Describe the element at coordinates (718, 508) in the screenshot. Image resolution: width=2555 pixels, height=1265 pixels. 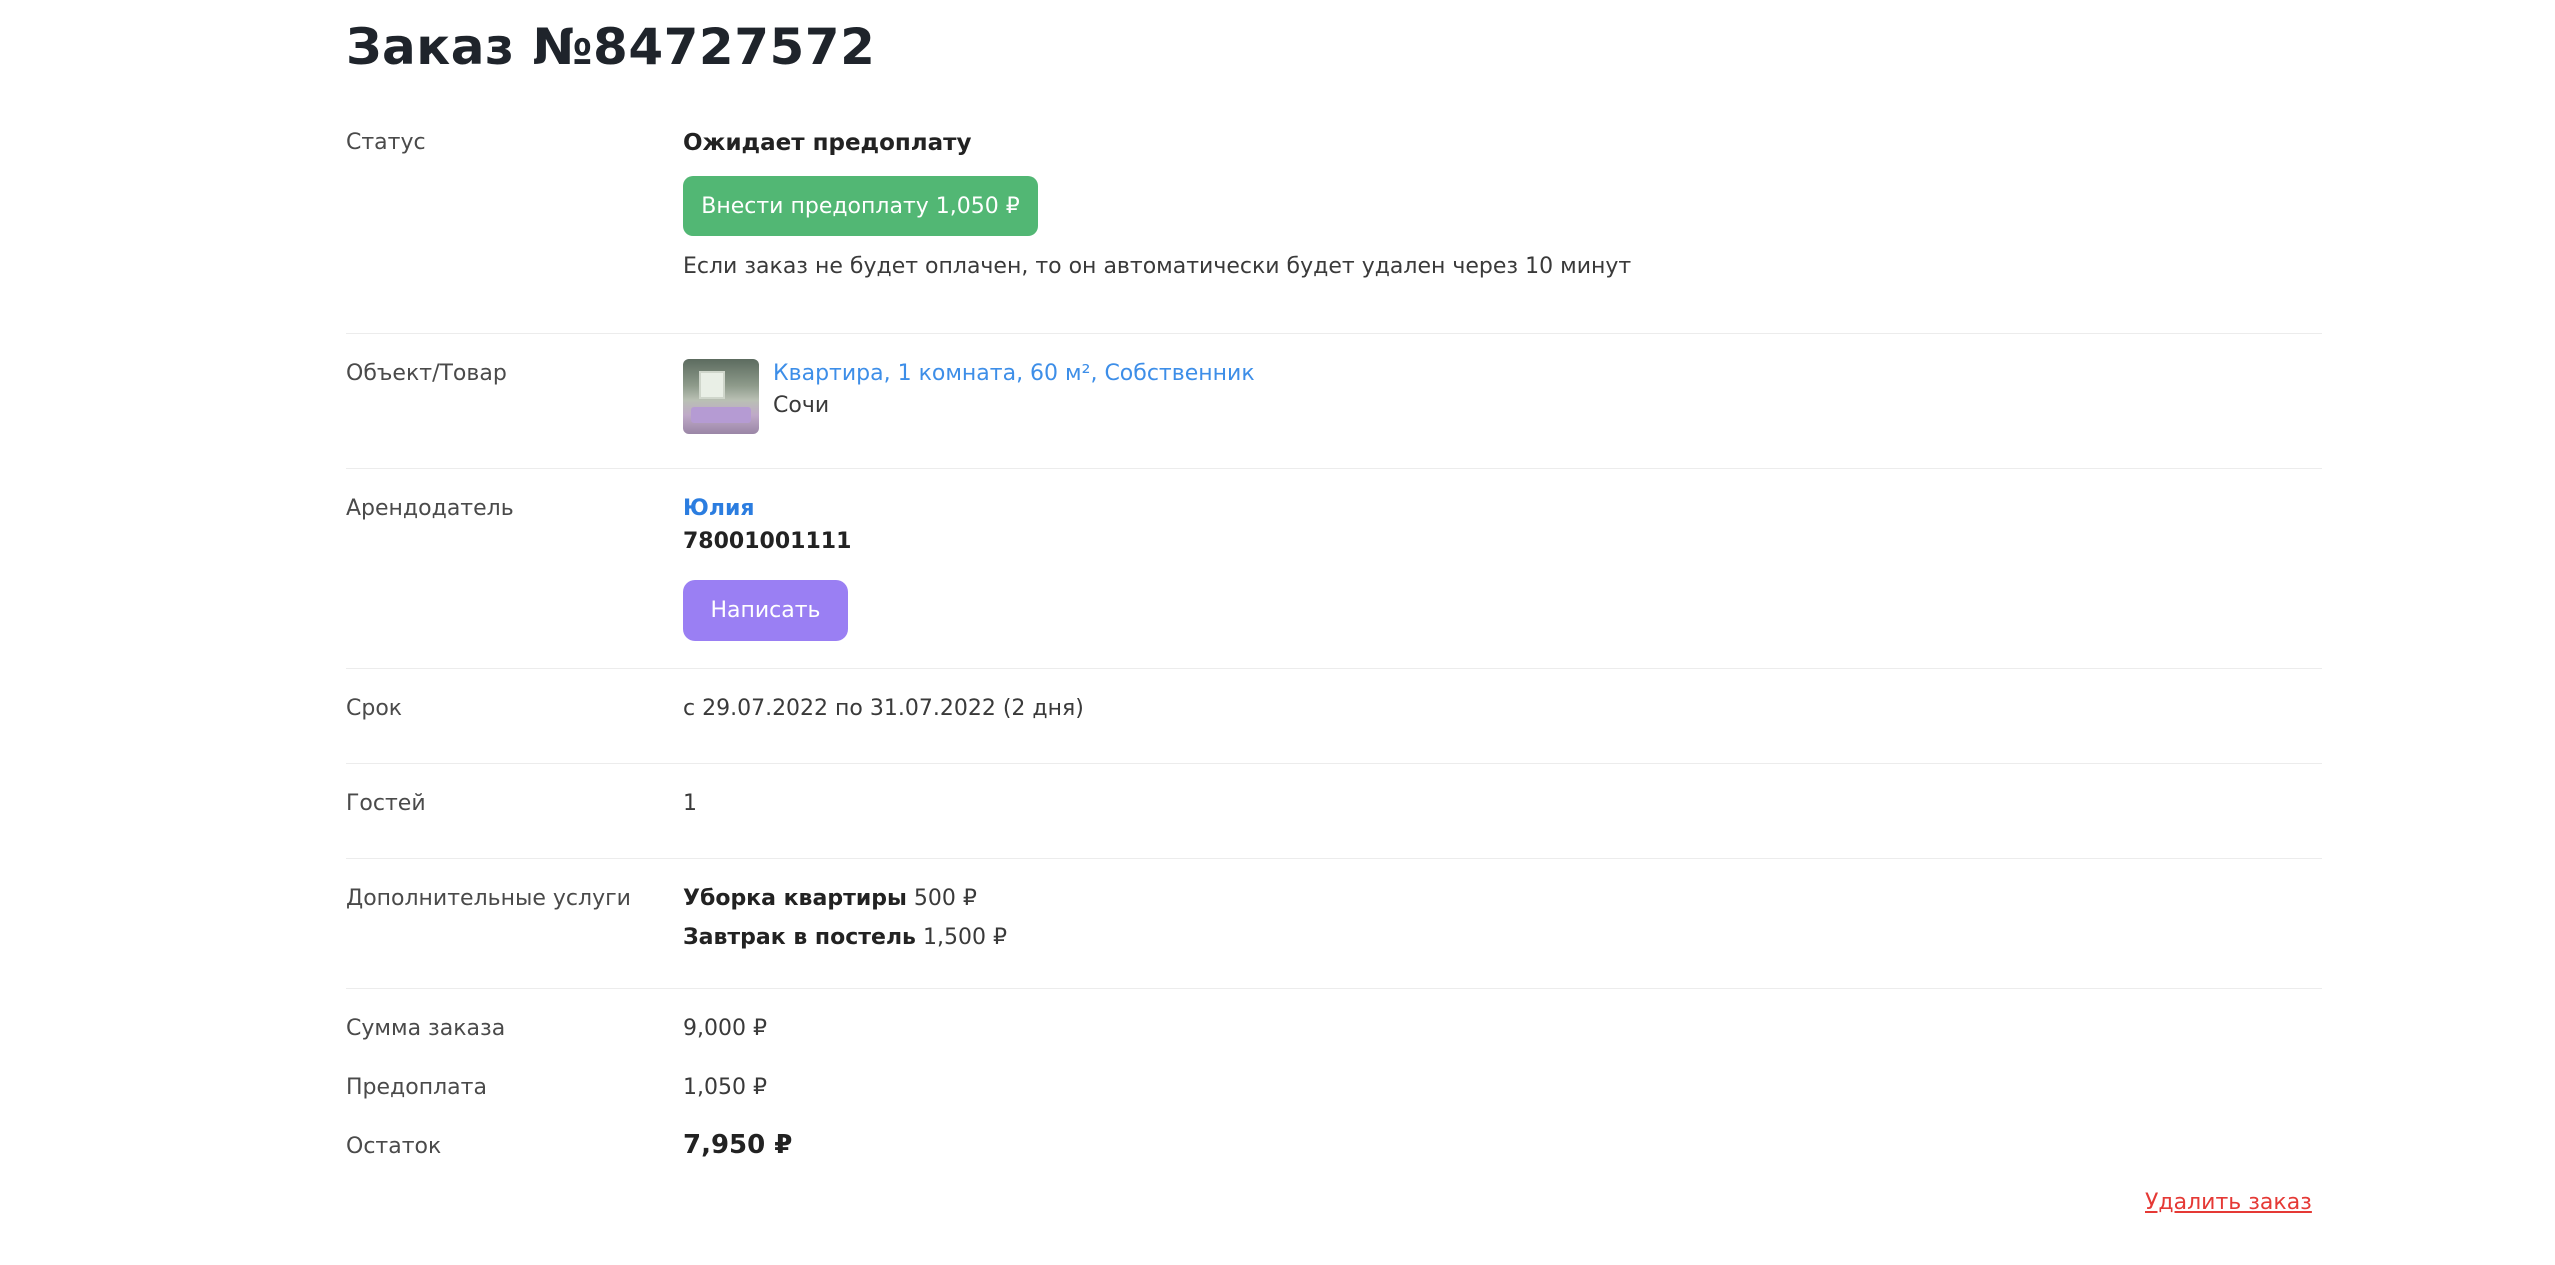
I see `landlord-name-link: Юлия` at that location.